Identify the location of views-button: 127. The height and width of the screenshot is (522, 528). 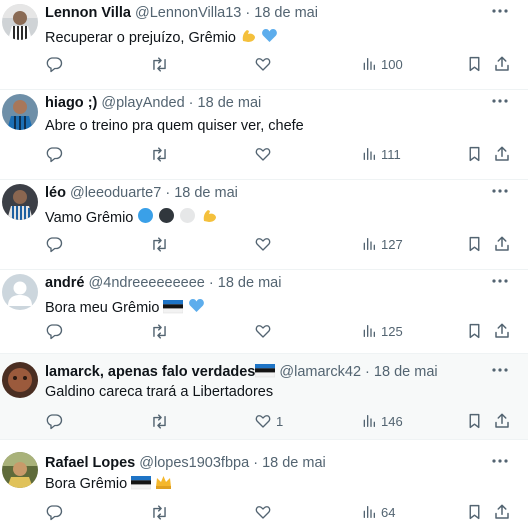
(382, 244).